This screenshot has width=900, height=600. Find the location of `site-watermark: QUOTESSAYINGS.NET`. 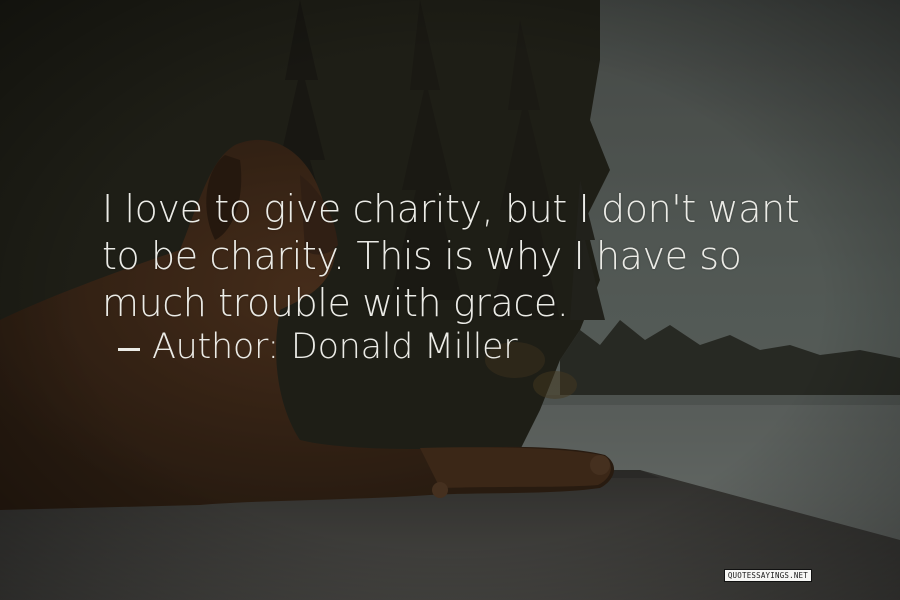

site-watermark: QUOTESSAYINGS.NET is located at coordinates (767, 575).